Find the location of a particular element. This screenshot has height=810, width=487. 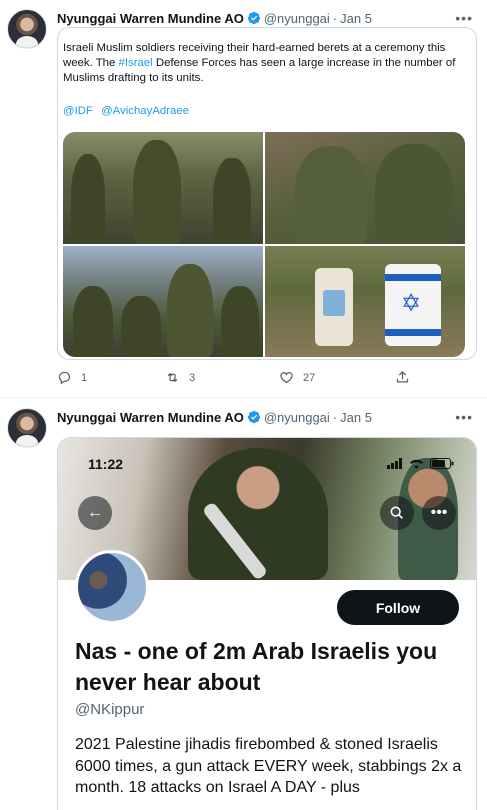

reply-icon is located at coordinates (64, 378).